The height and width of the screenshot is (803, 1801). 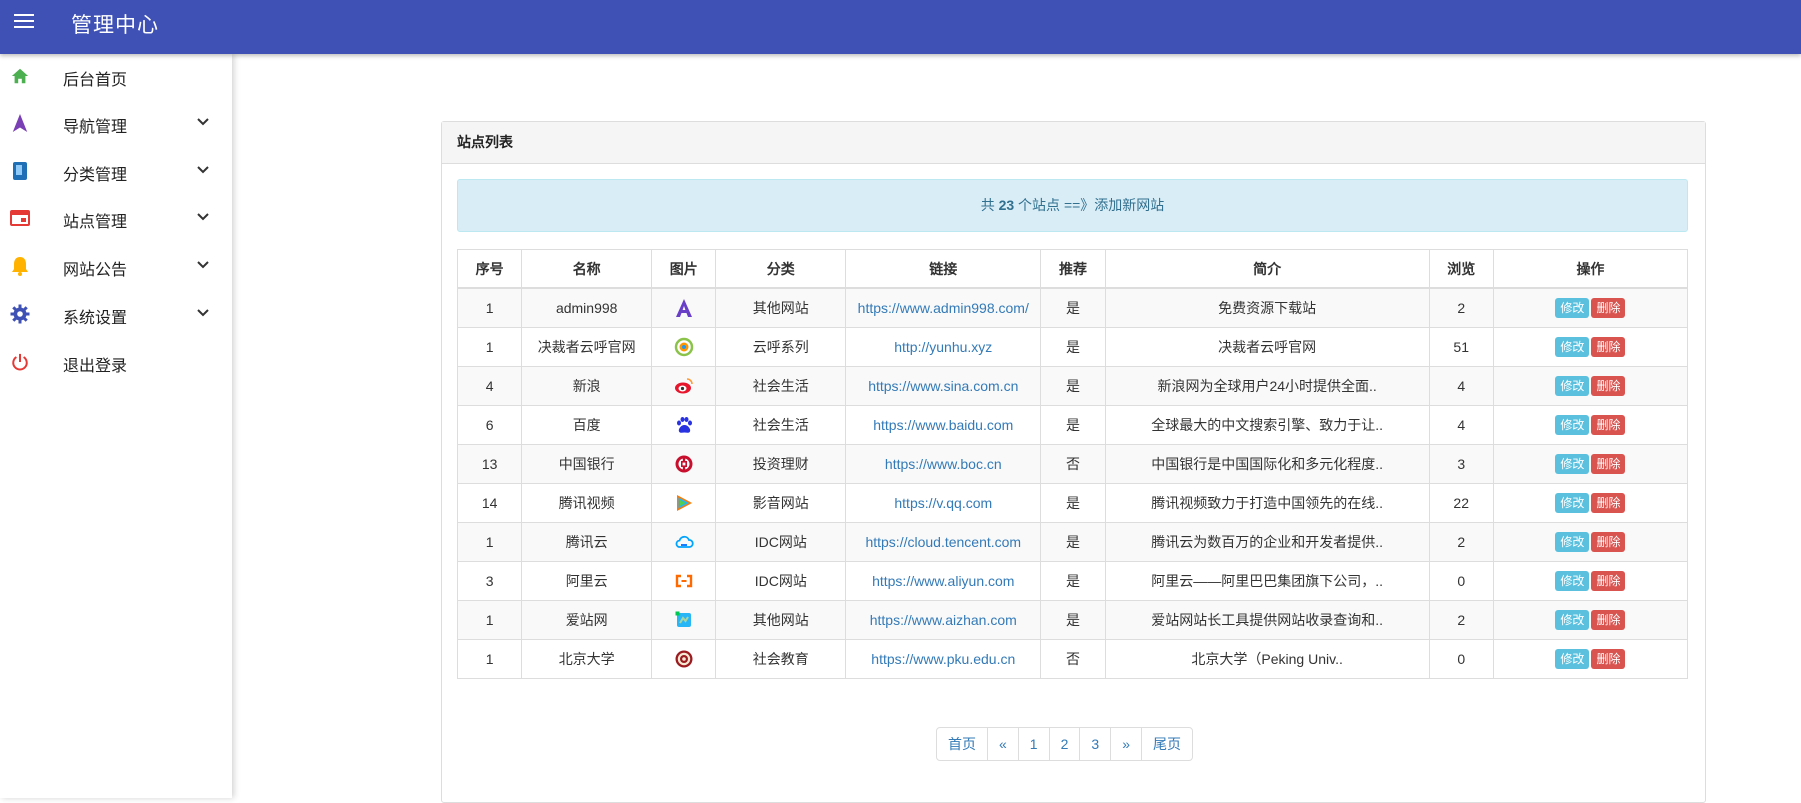 What do you see at coordinates (943, 425) in the screenshot?
I see `site-link: https://www.baidu.com` at bounding box center [943, 425].